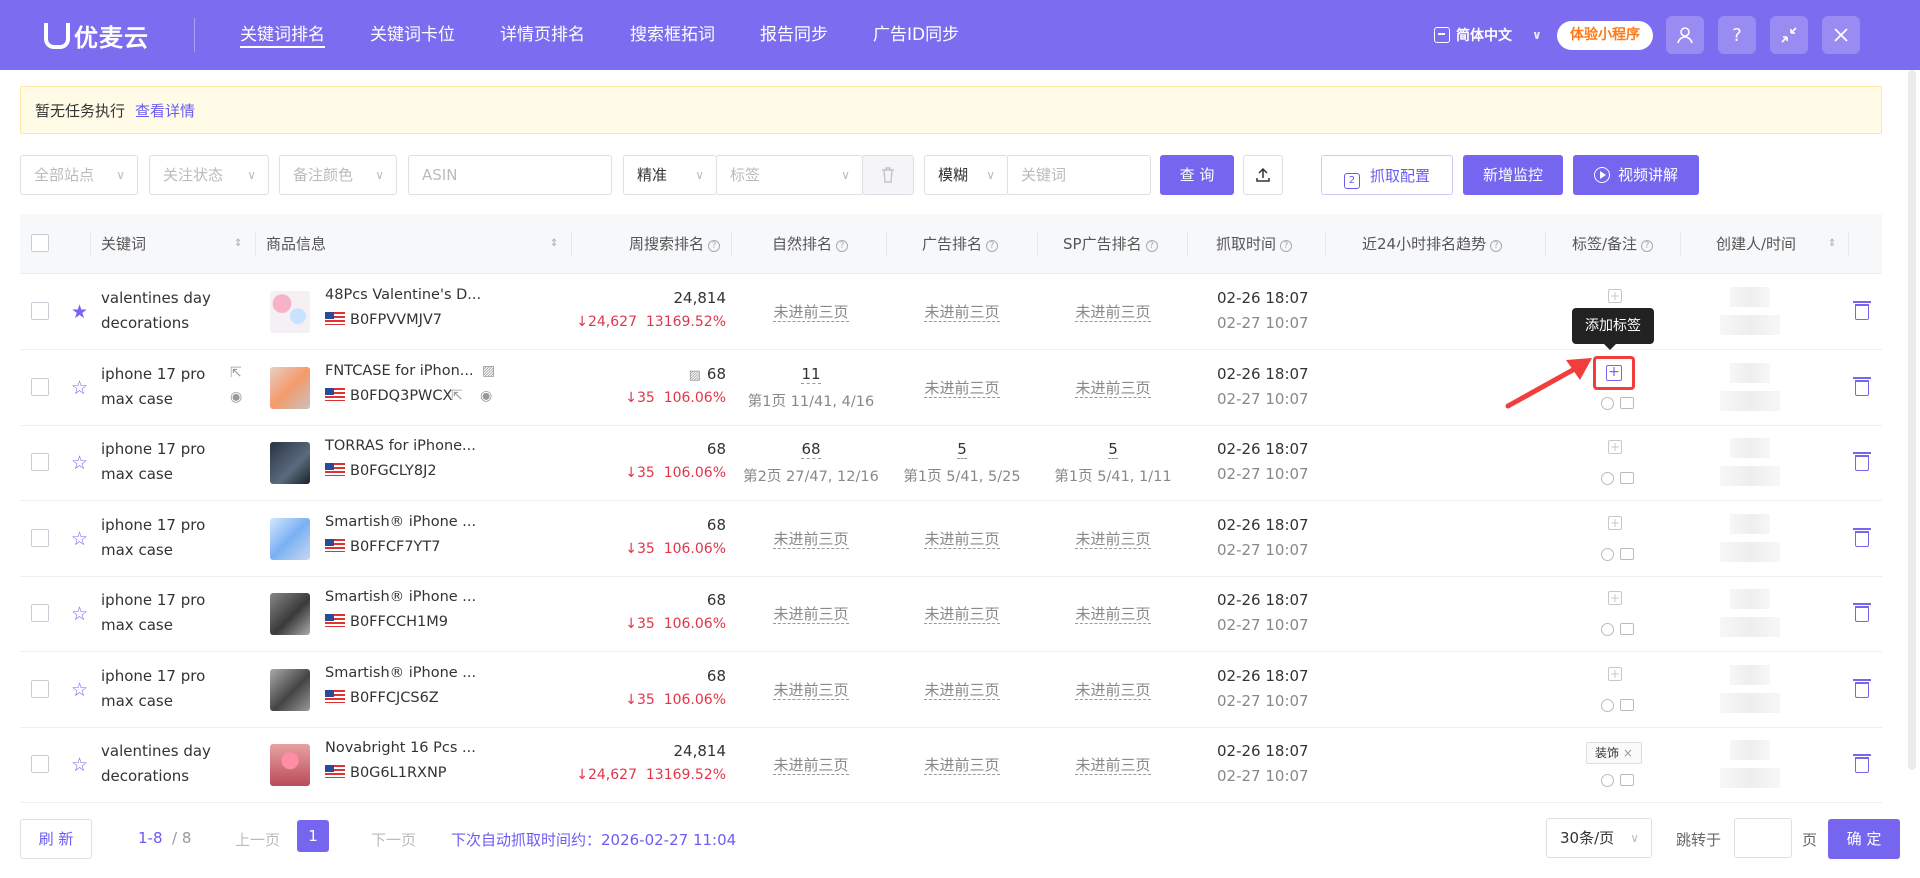  What do you see at coordinates (79, 312) in the screenshot?
I see `favorite-star-icon: ★` at bounding box center [79, 312].